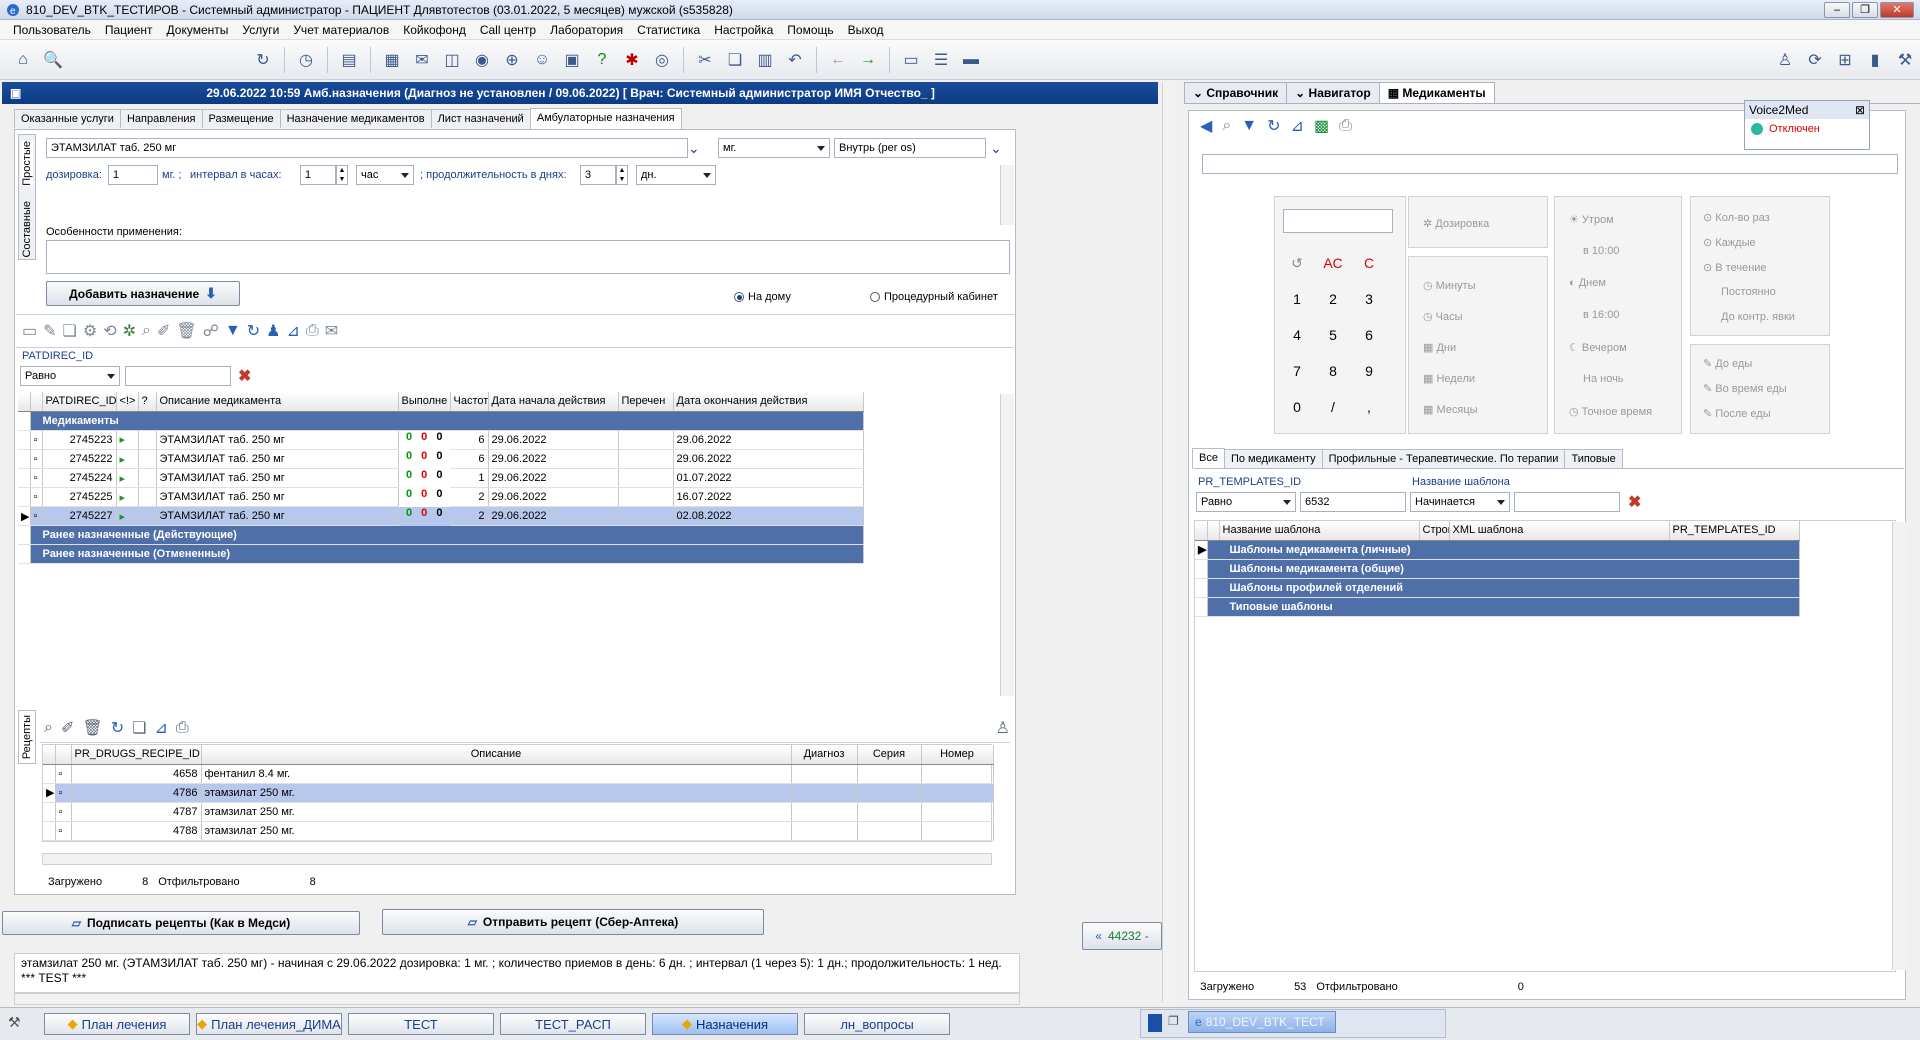 This screenshot has height=1040, width=1920. I want to click on meal-after: ✎ После еды, so click(1737, 413).